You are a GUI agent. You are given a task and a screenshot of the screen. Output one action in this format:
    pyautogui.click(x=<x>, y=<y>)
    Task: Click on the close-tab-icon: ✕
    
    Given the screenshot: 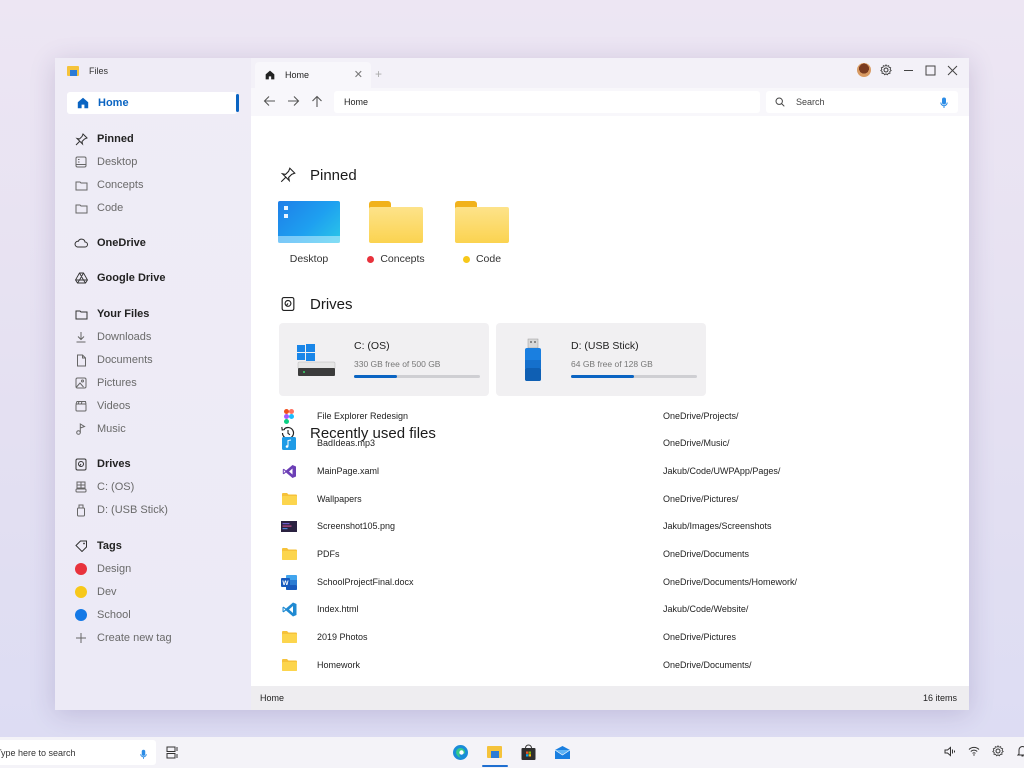 What is the action you would take?
    pyautogui.click(x=358, y=74)
    